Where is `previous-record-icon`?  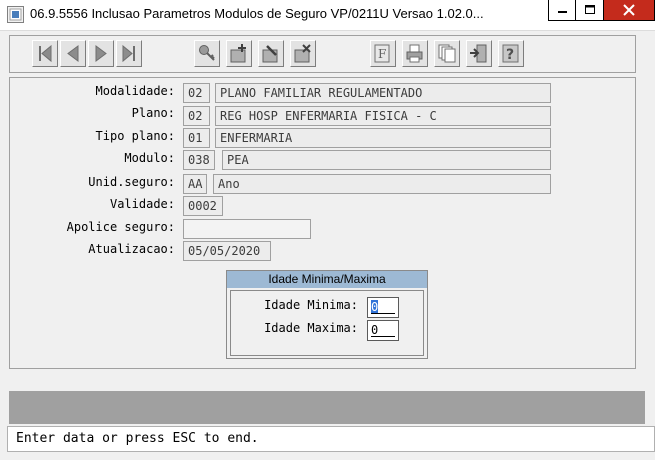 previous-record-icon is located at coordinates (73, 53).